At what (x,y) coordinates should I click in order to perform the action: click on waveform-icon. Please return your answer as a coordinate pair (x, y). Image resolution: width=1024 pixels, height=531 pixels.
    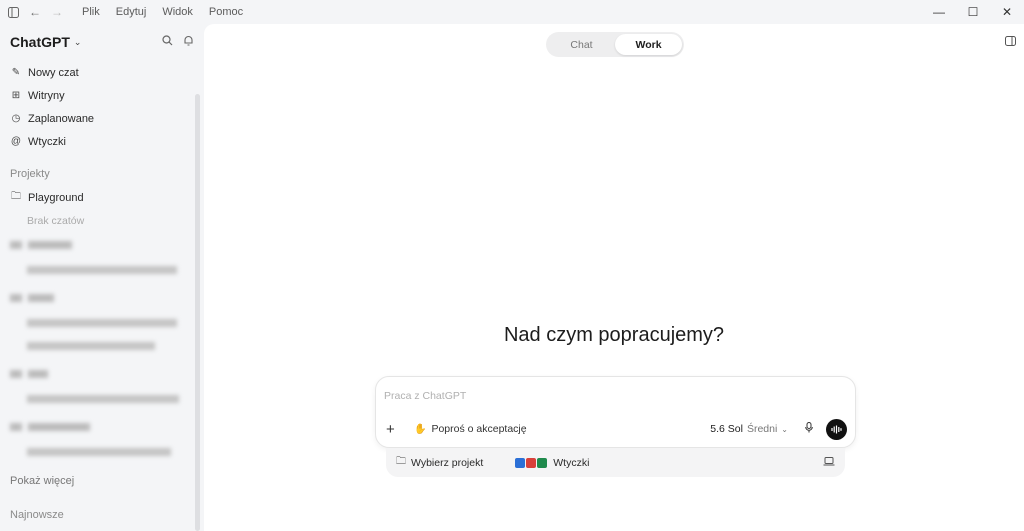
    Looking at the image, I should click on (836, 429).